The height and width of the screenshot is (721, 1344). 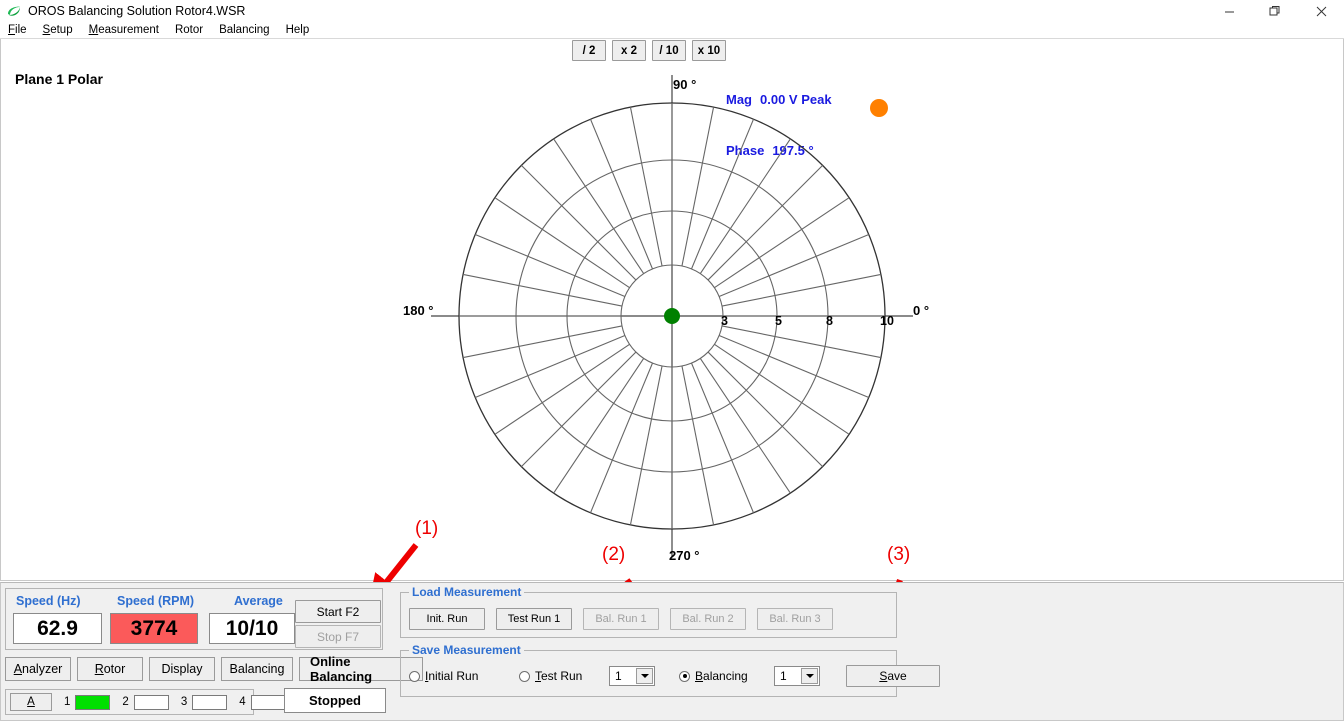 What do you see at coordinates (57, 628) in the screenshot?
I see `speed-hz-value: 62.9` at bounding box center [57, 628].